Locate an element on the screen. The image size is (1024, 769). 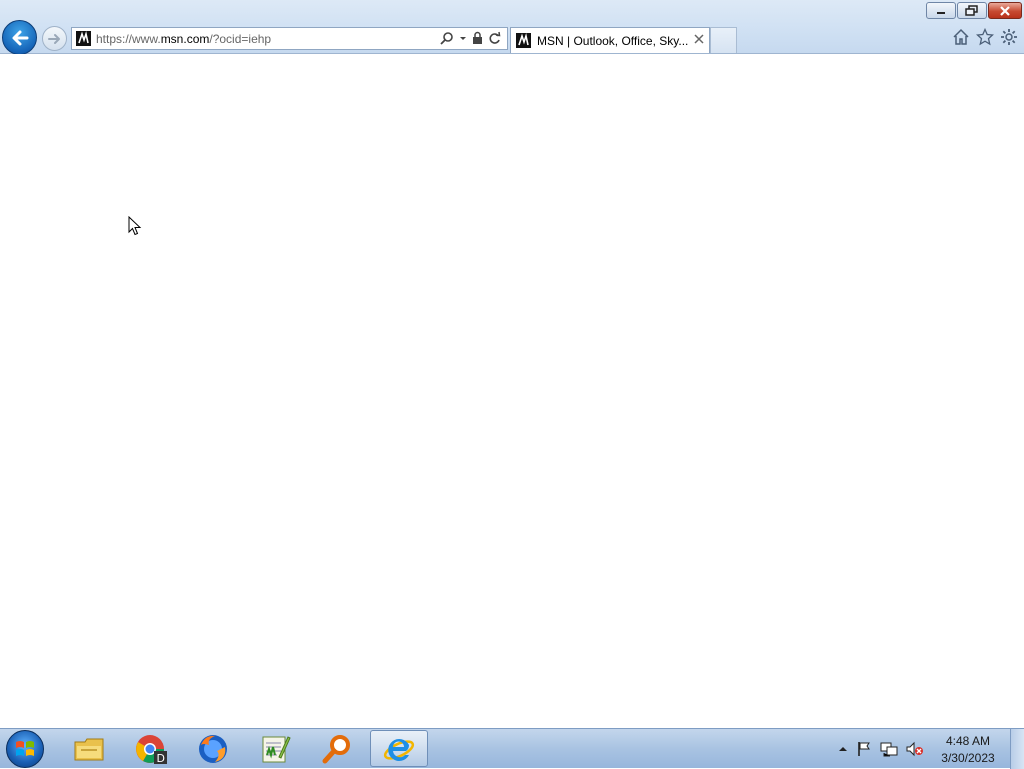
msn-favicon-icon is located at coordinates (83, 38).